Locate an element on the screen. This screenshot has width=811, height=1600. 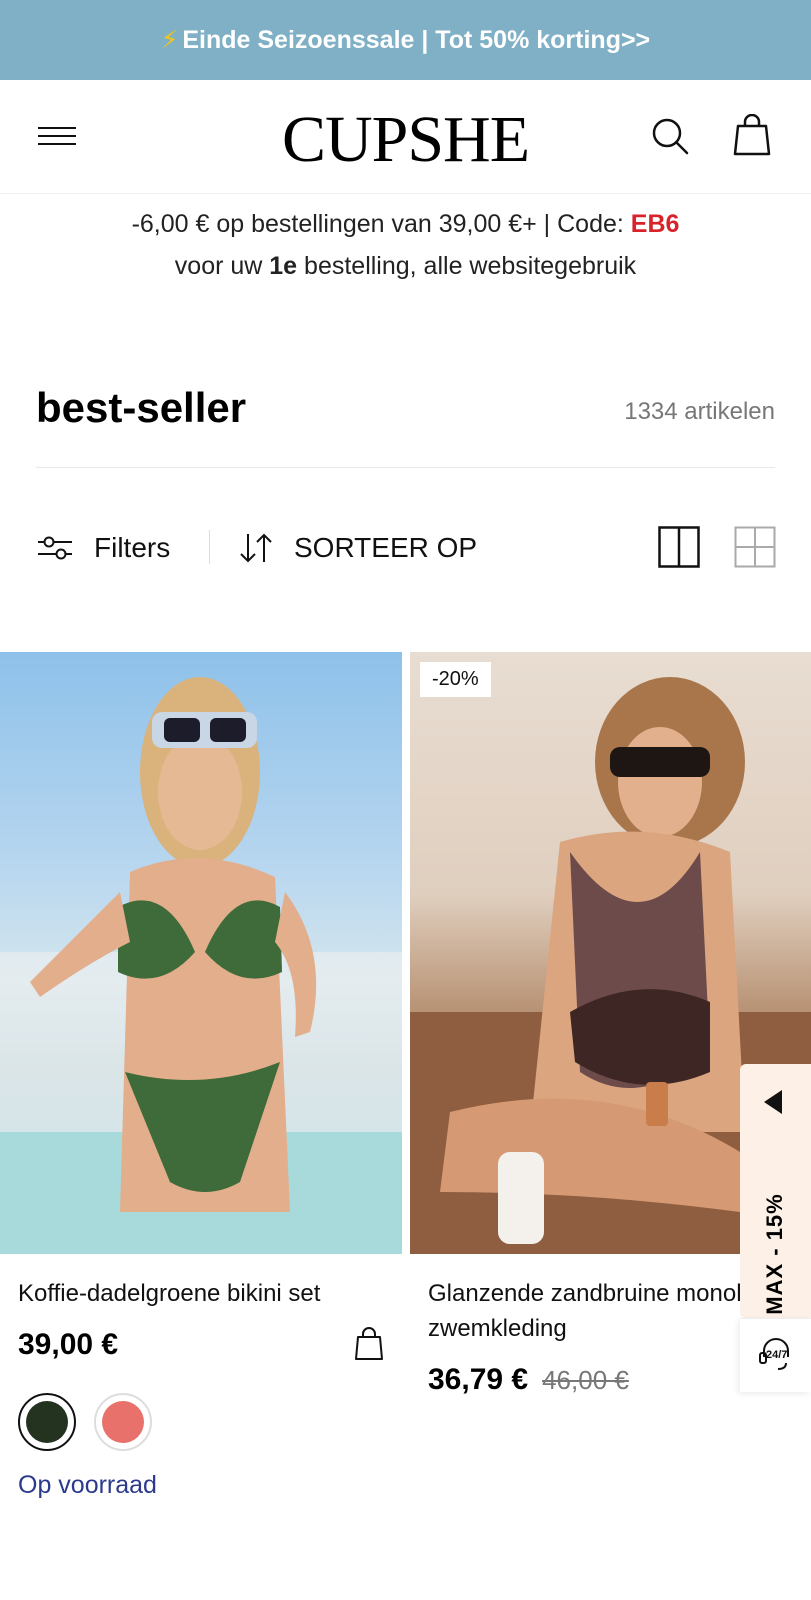
lightning-icon: ⚡ is located at coordinates (169, 40).